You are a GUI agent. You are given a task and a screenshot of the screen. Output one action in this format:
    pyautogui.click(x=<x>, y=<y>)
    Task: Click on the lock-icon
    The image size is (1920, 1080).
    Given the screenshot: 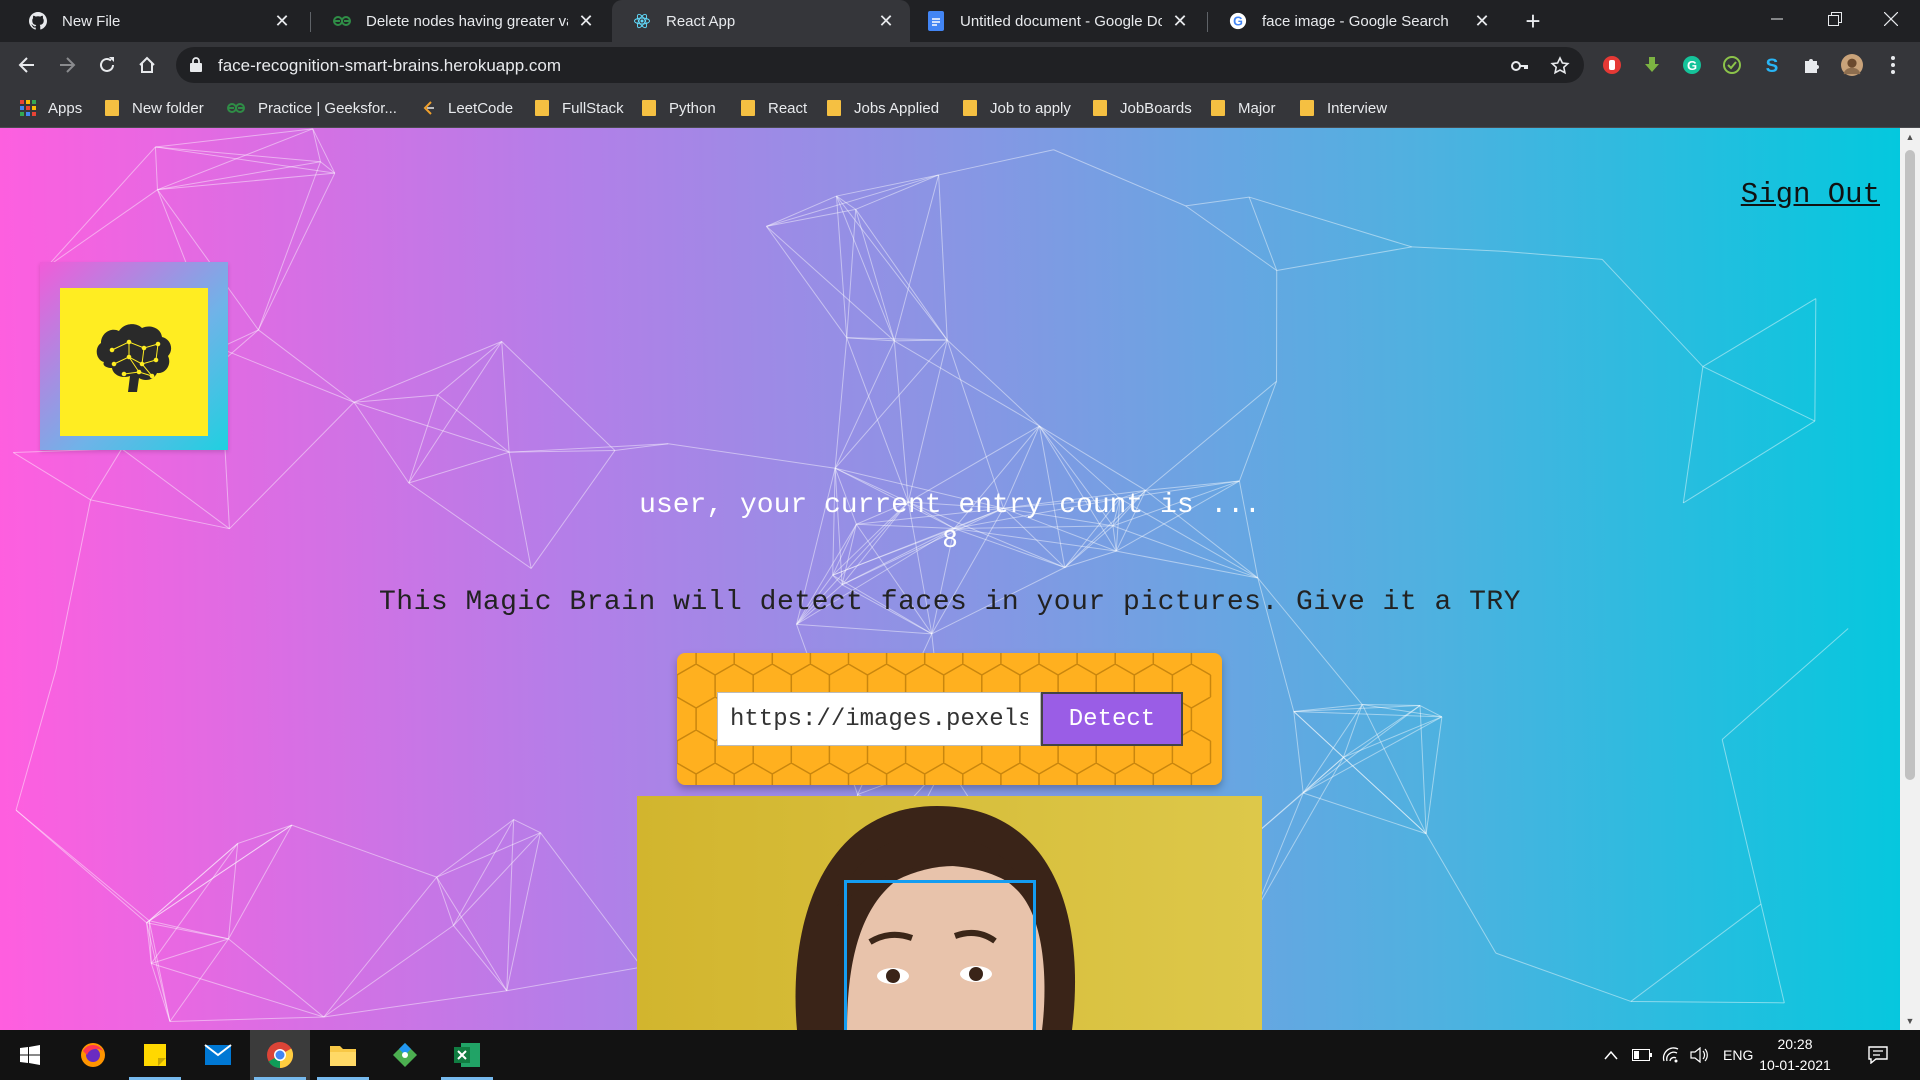 What is the action you would take?
    pyautogui.click(x=196, y=67)
    